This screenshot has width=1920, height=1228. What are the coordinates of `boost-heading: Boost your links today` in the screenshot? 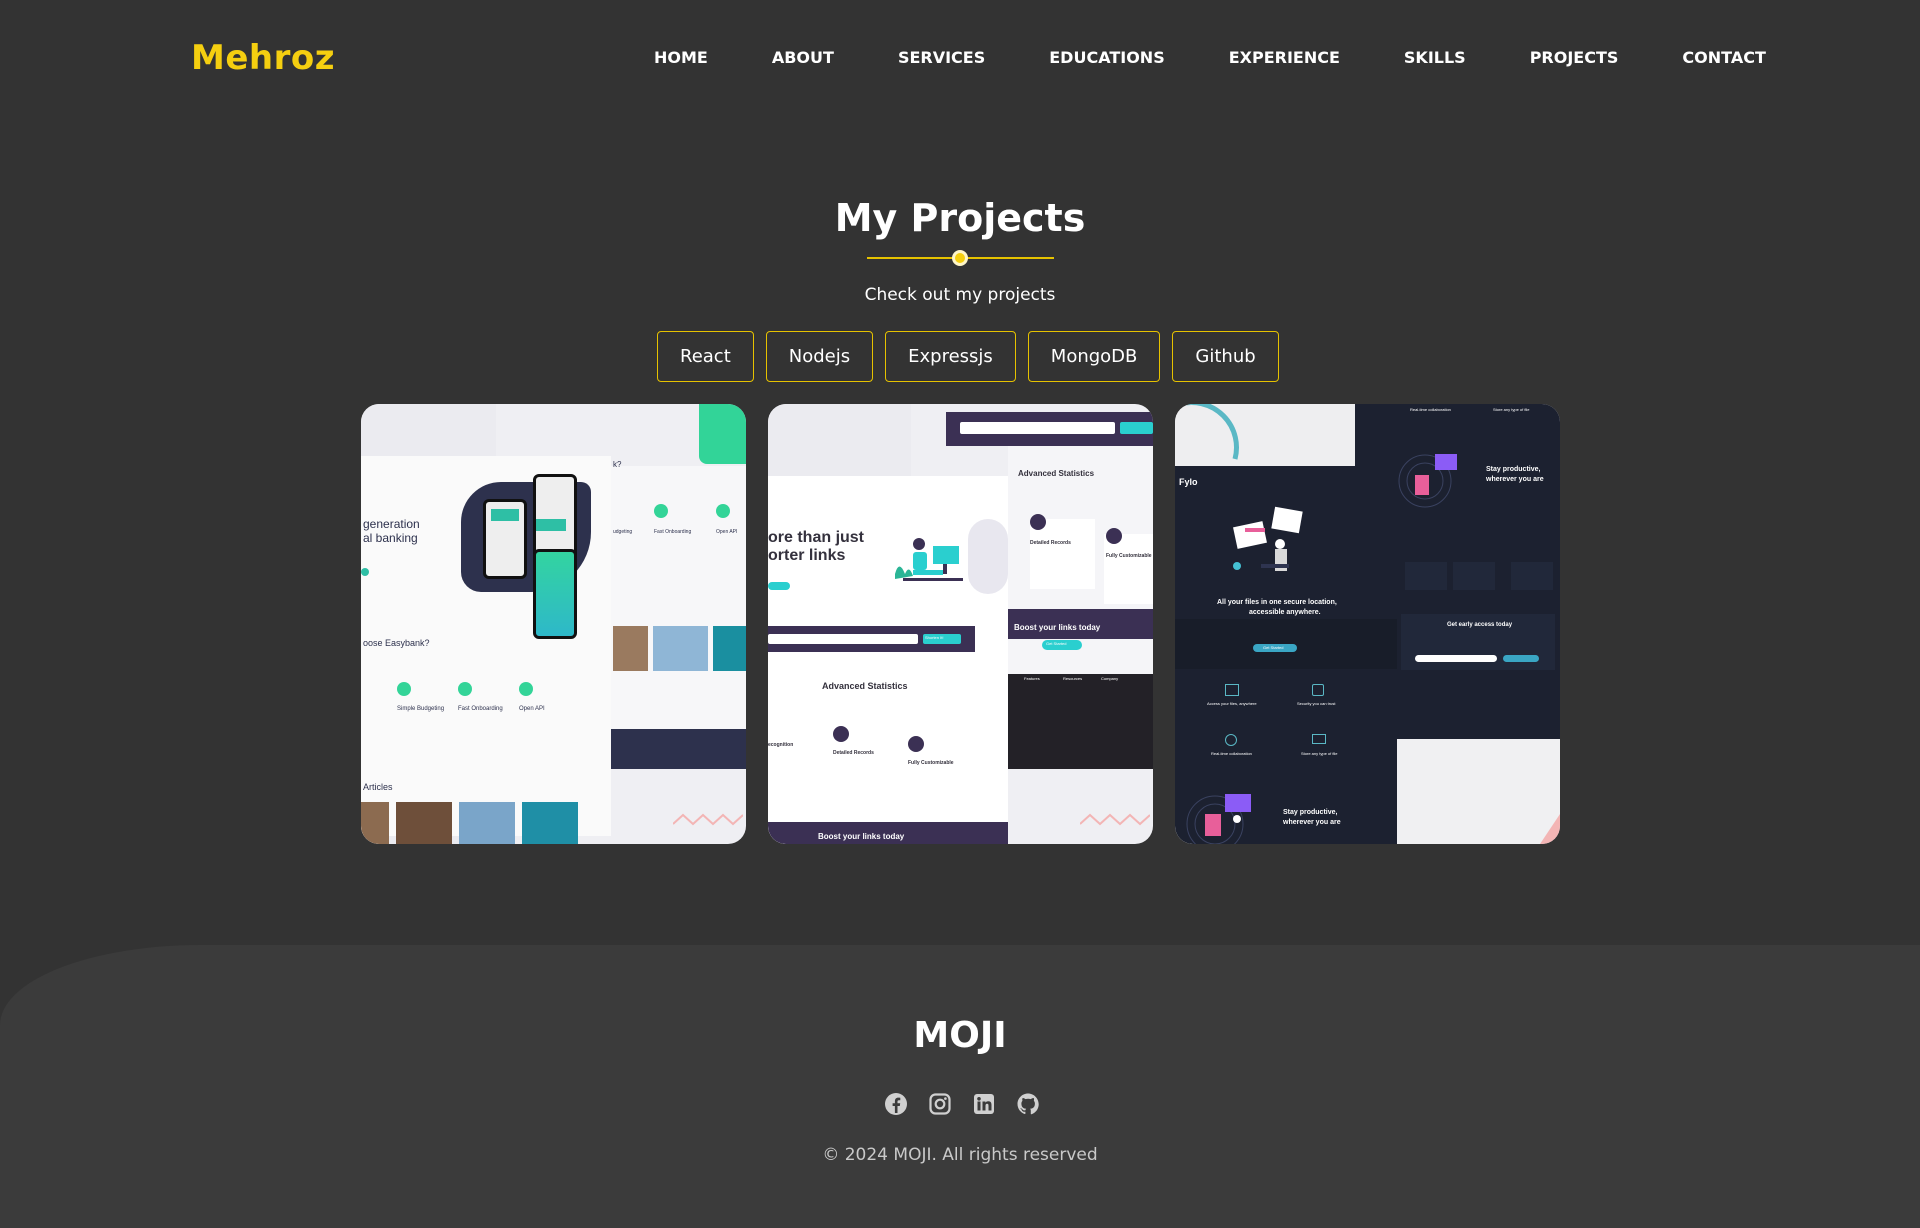 It's located at (861, 836).